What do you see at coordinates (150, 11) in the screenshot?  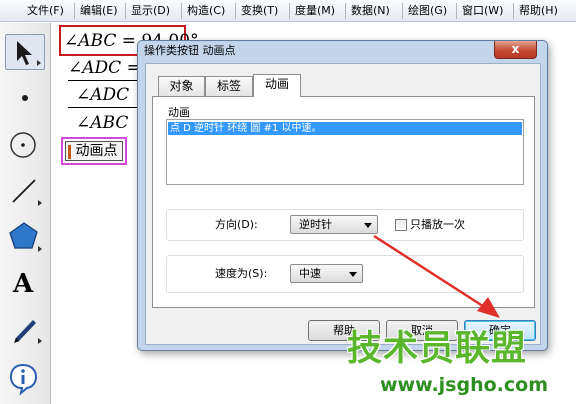 I see `menu-display: 显示(D)` at bounding box center [150, 11].